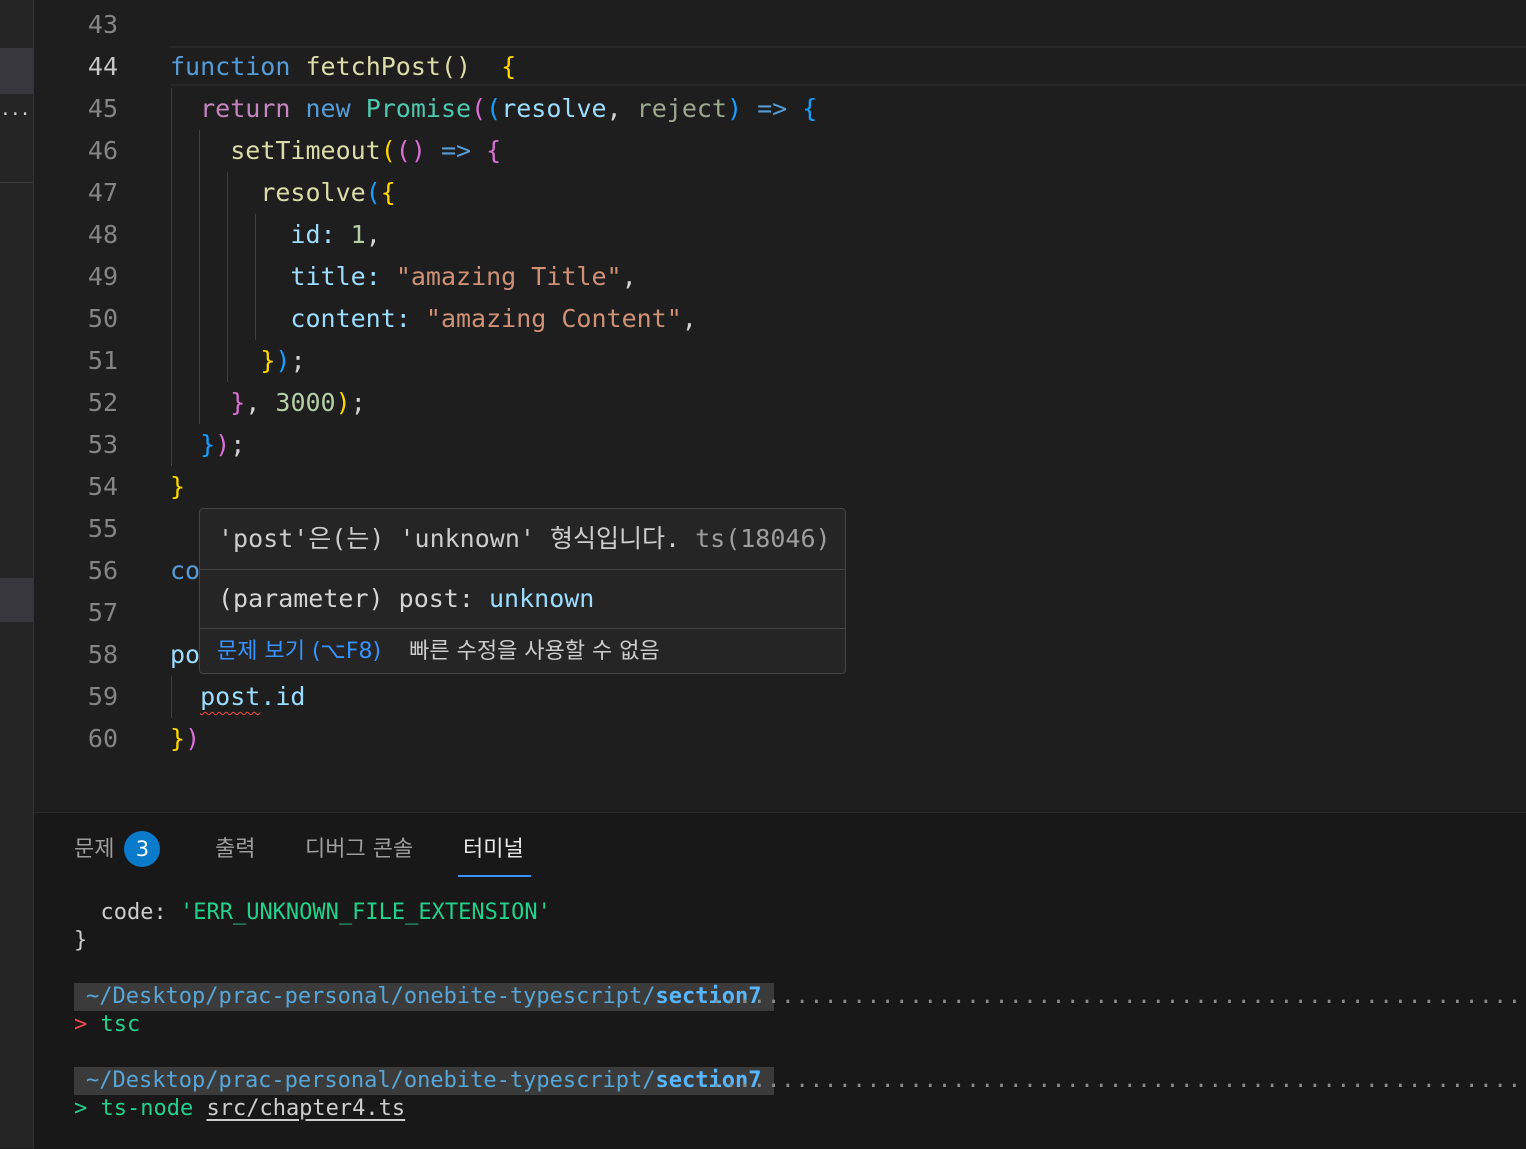 The width and height of the screenshot is (1526, 1149). What do you see at coordinates (328, 108) in the screenshot?
I see `keyword: new` at bounding box center [328, 108].